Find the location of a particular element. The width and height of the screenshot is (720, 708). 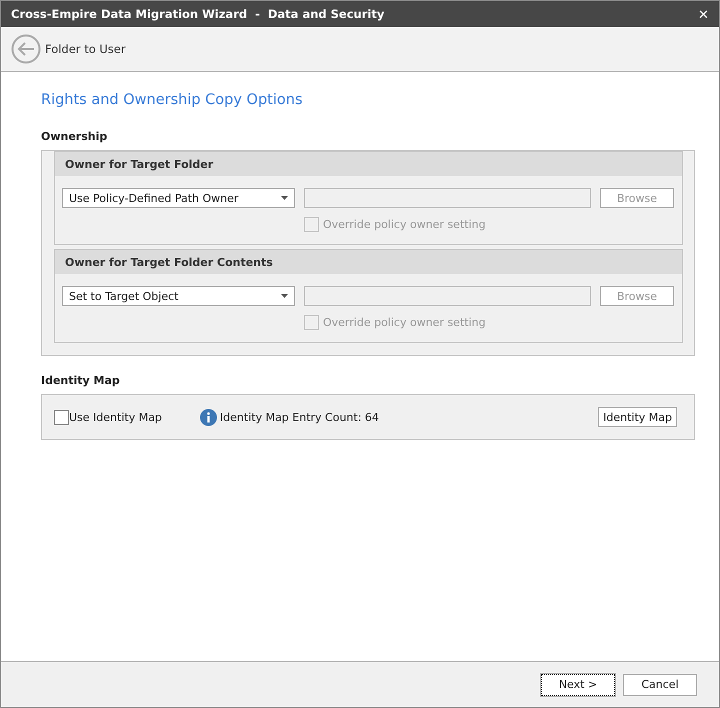

identity-map-button: Identity Map is located at coordinates (637, 417).